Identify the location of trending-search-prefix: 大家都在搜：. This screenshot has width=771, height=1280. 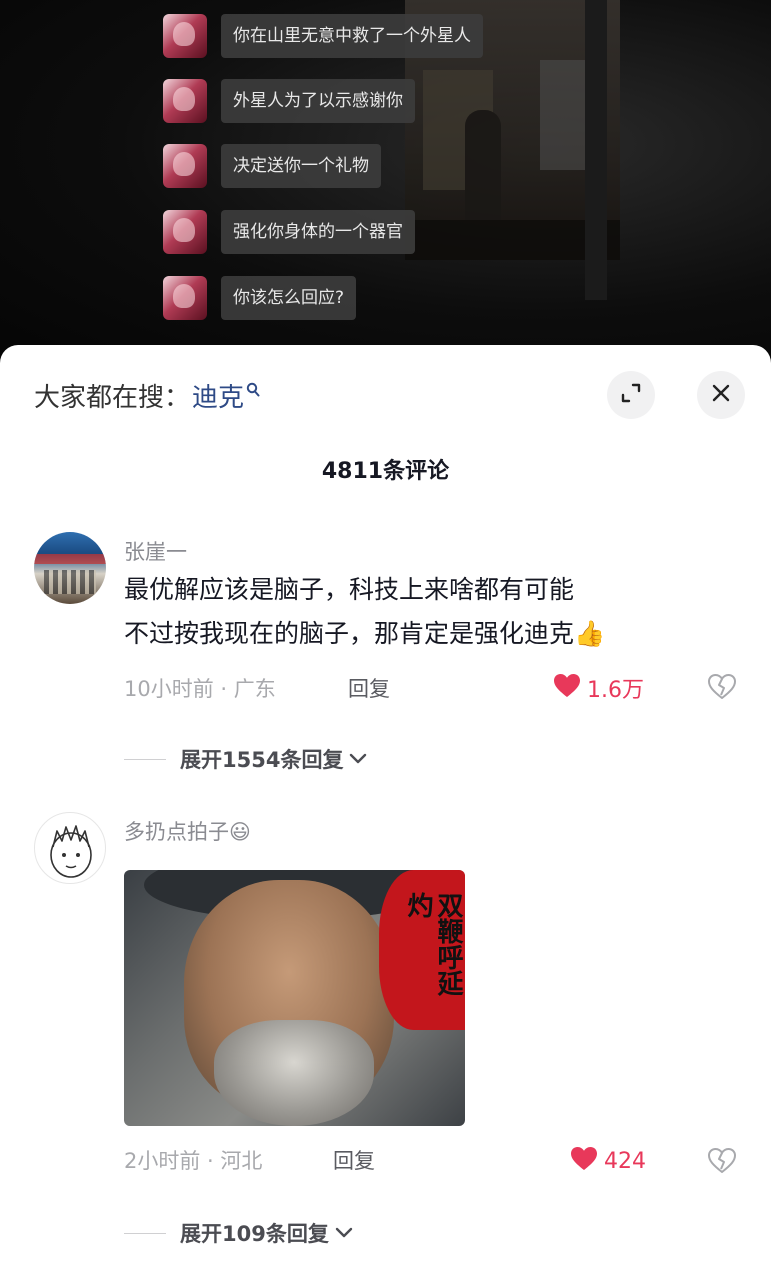
(112, 398).